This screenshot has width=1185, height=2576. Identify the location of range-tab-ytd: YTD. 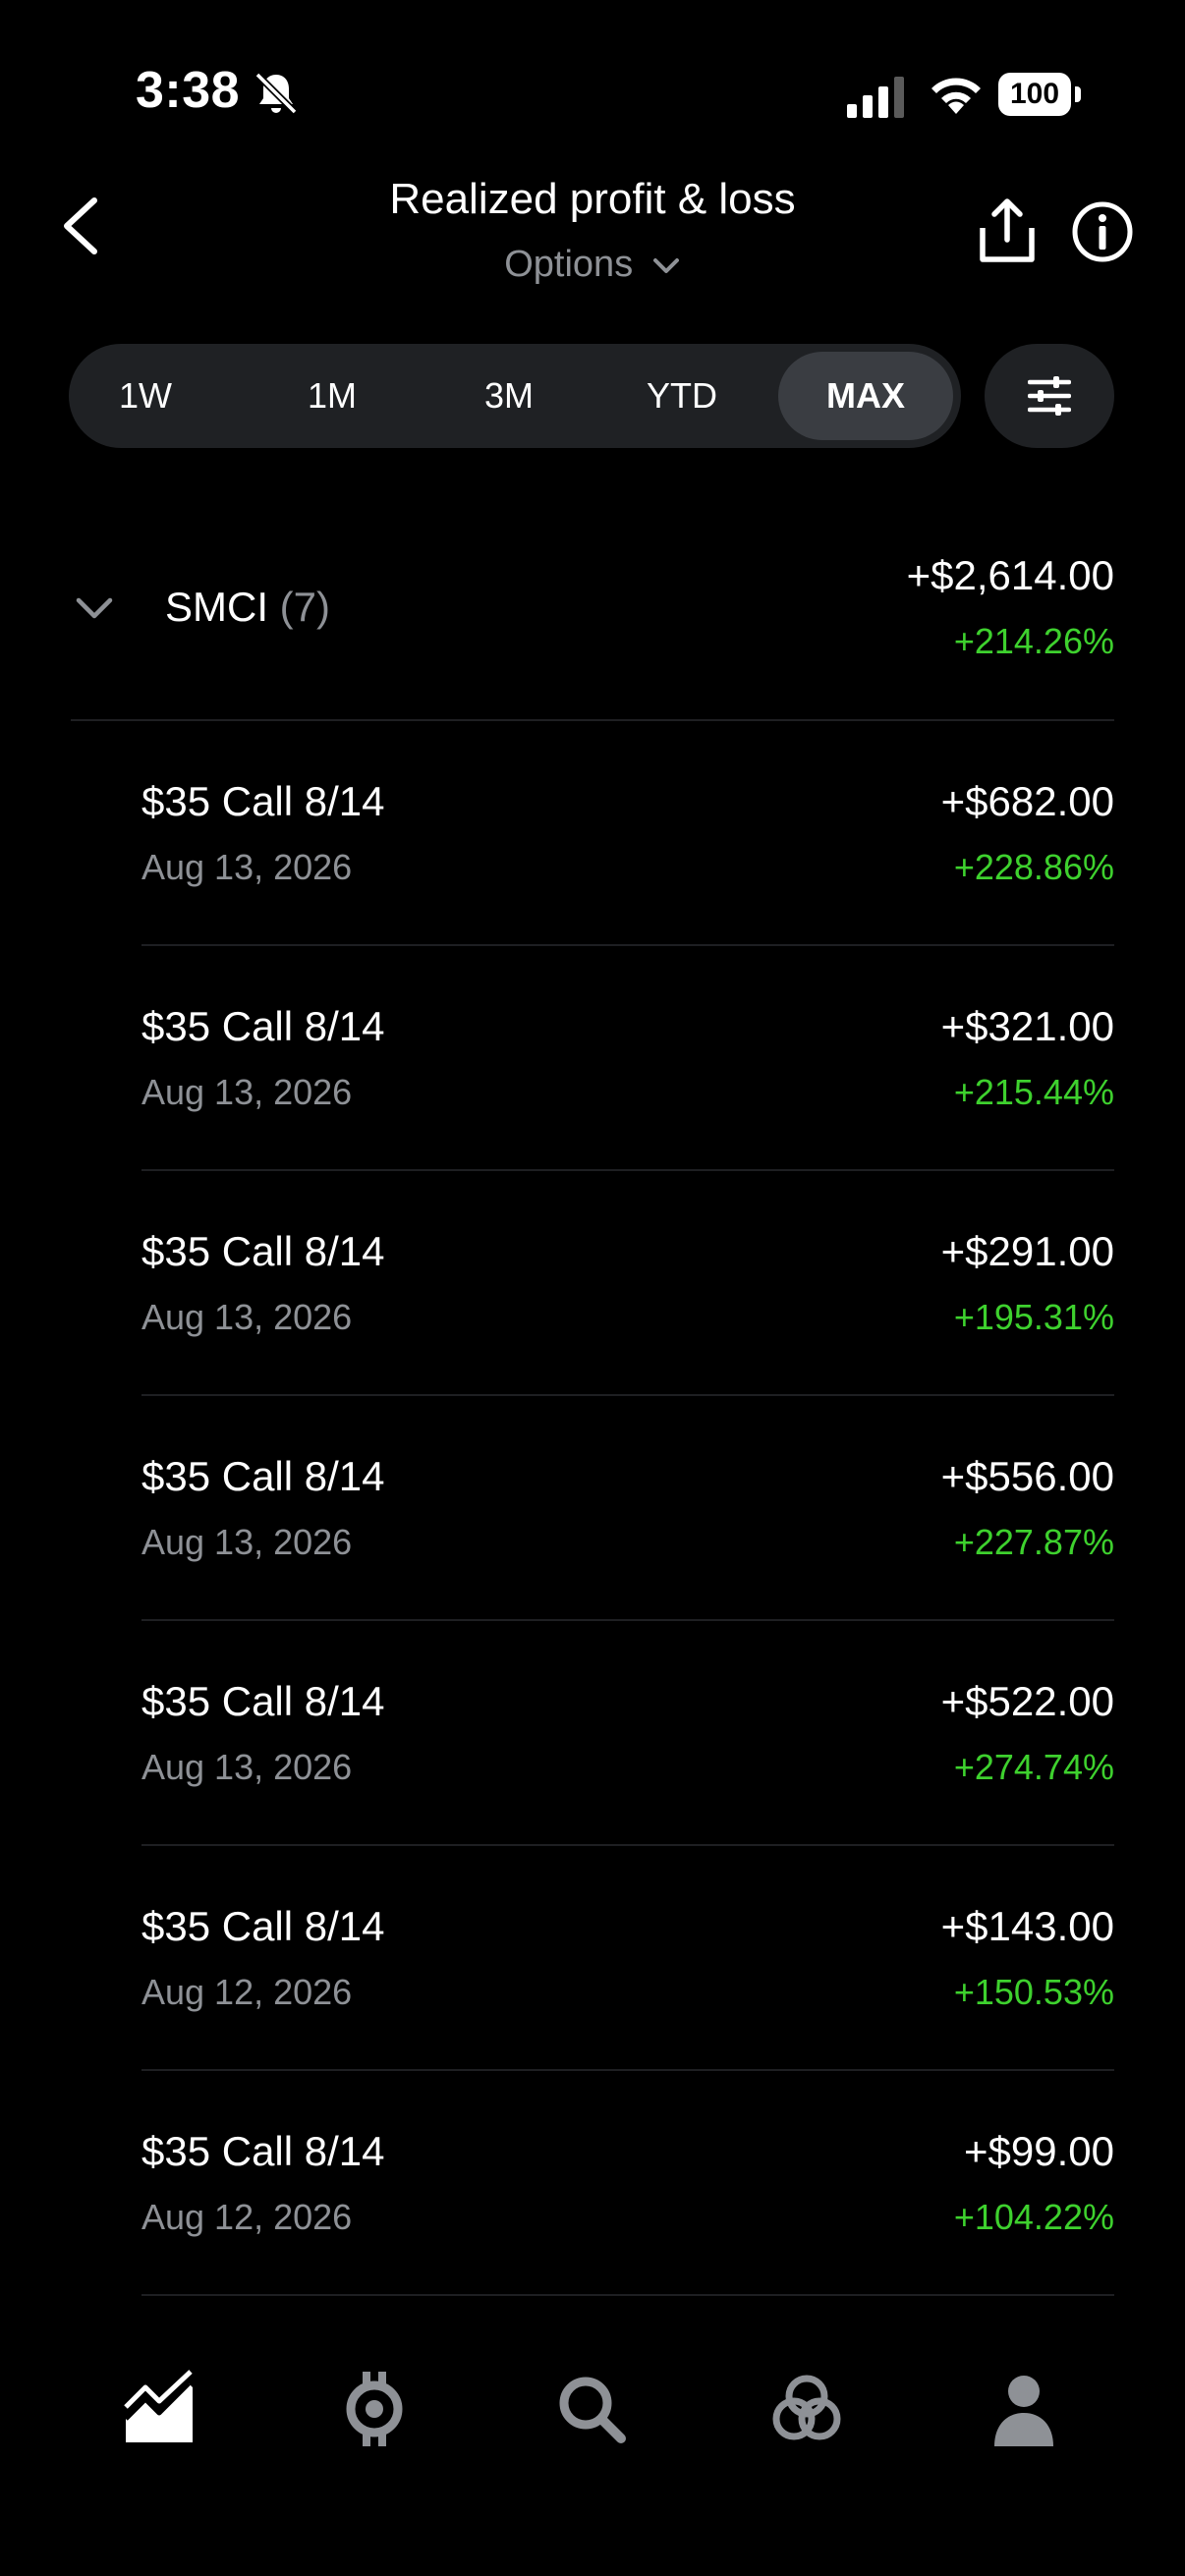
(682, 396).